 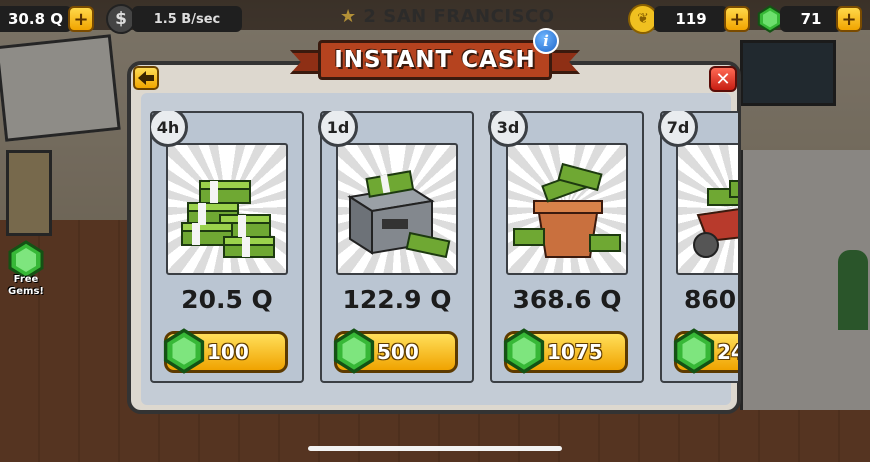 What do you see at coordinates (508, 129) in the screenshot?
I see `duration-badge: 3d` at bounding box center [508, 129].